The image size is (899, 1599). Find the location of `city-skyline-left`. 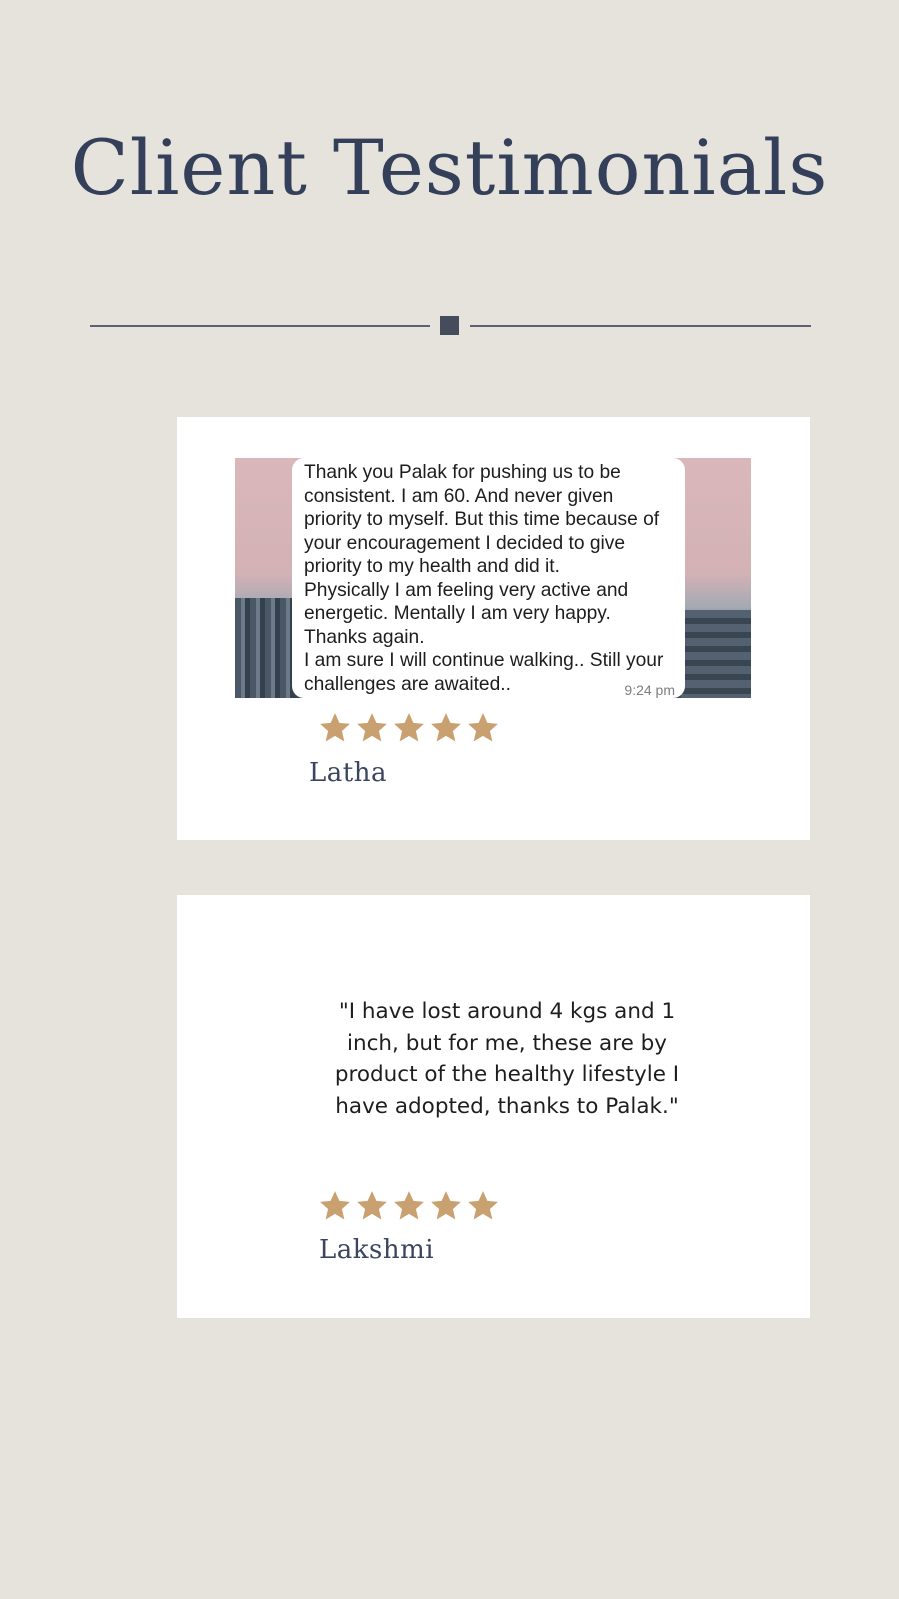

city-skyline-left is located at coordinates (265, 648).